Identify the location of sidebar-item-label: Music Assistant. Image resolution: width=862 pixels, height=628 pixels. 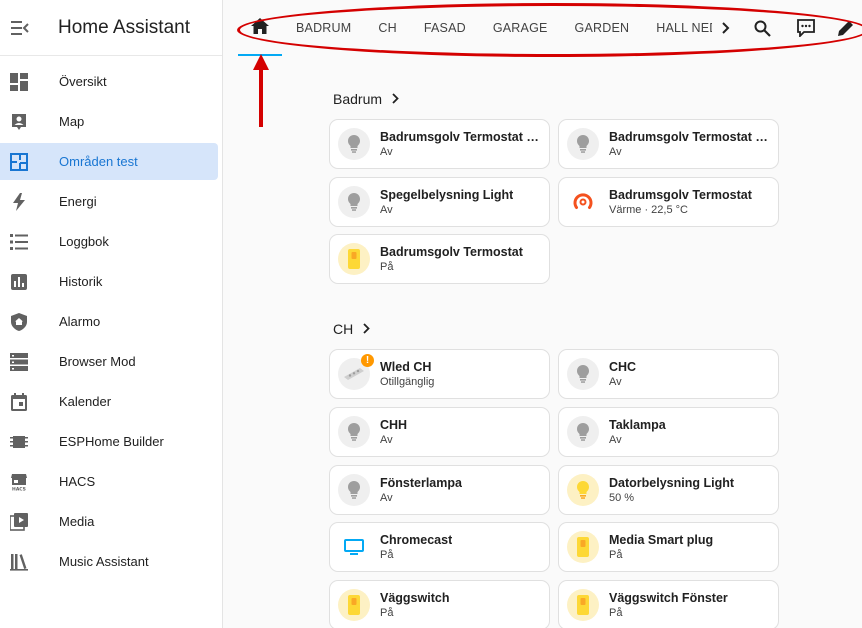
(104, 561).